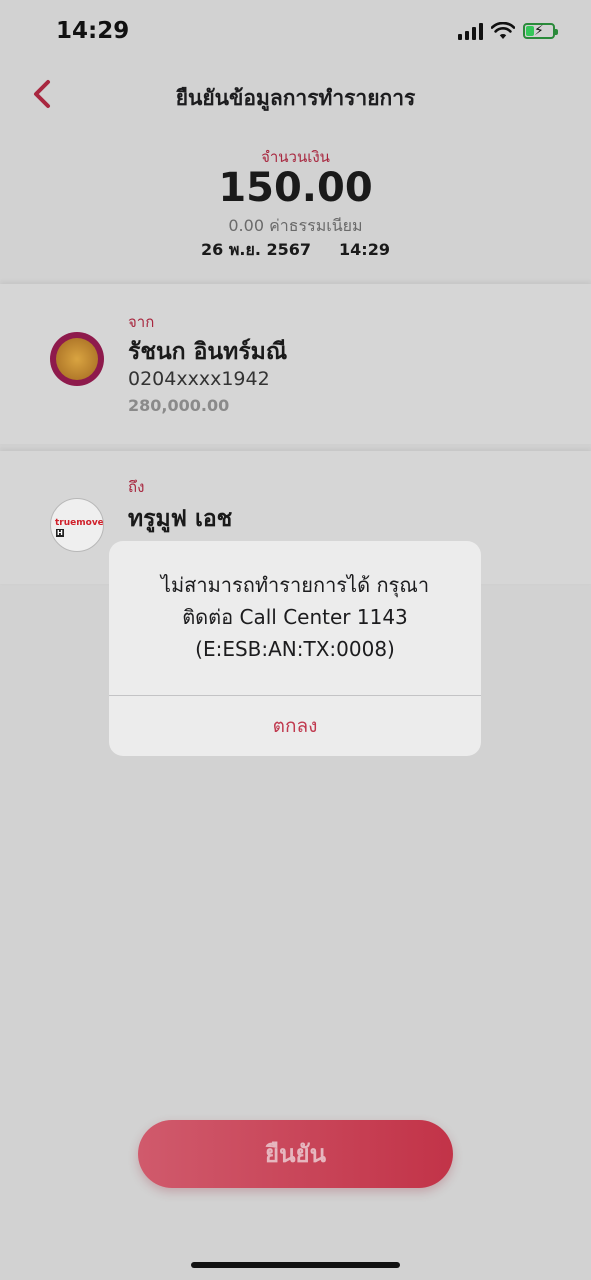  Describe the element at coordinates (93, 31) in the screenshot. I see `status-time: 14:29` at that location.